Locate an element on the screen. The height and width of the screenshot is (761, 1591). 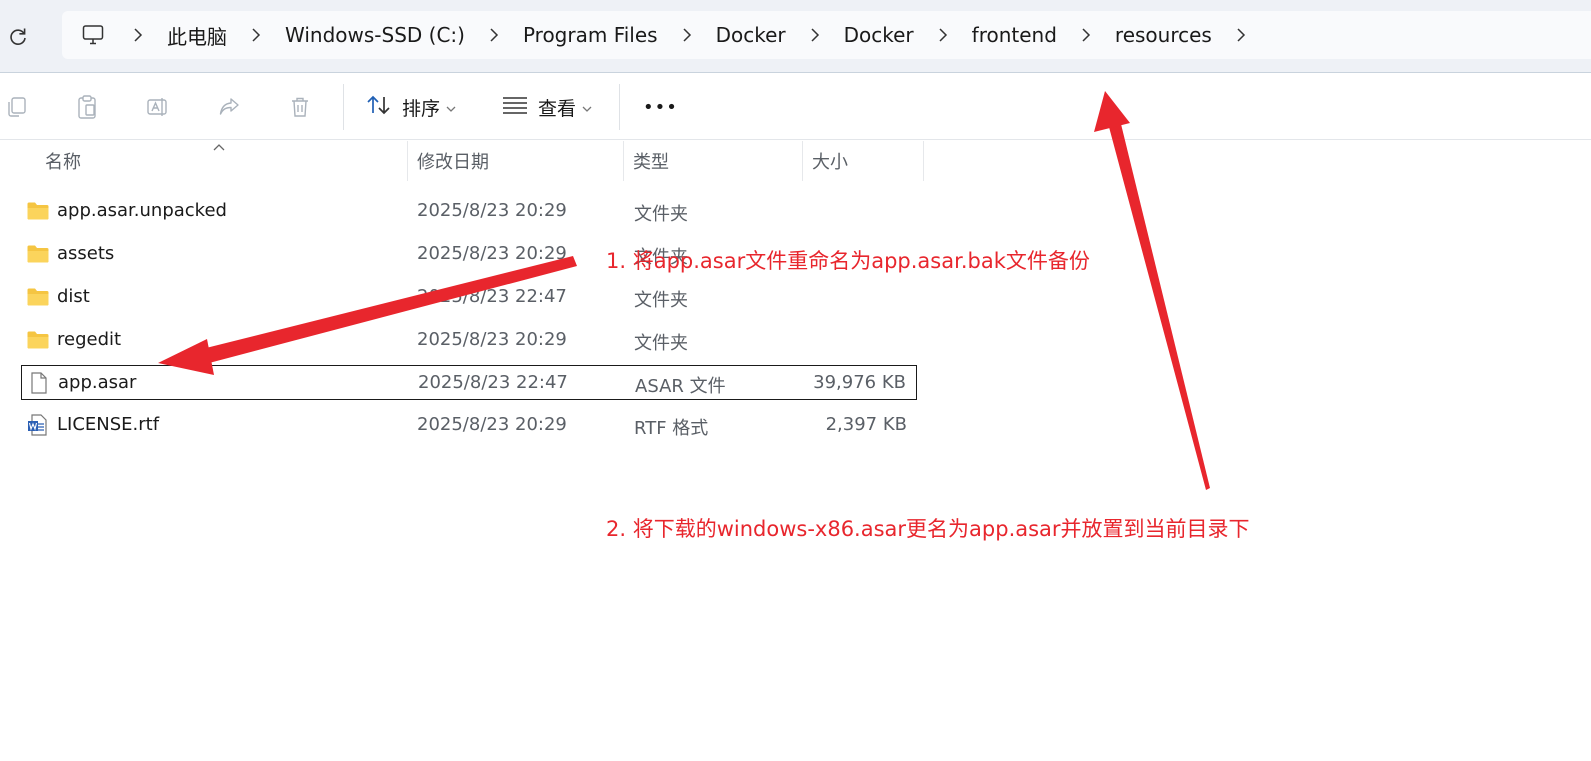
column-header-name: 名称 is located at coordinates (63, 161).